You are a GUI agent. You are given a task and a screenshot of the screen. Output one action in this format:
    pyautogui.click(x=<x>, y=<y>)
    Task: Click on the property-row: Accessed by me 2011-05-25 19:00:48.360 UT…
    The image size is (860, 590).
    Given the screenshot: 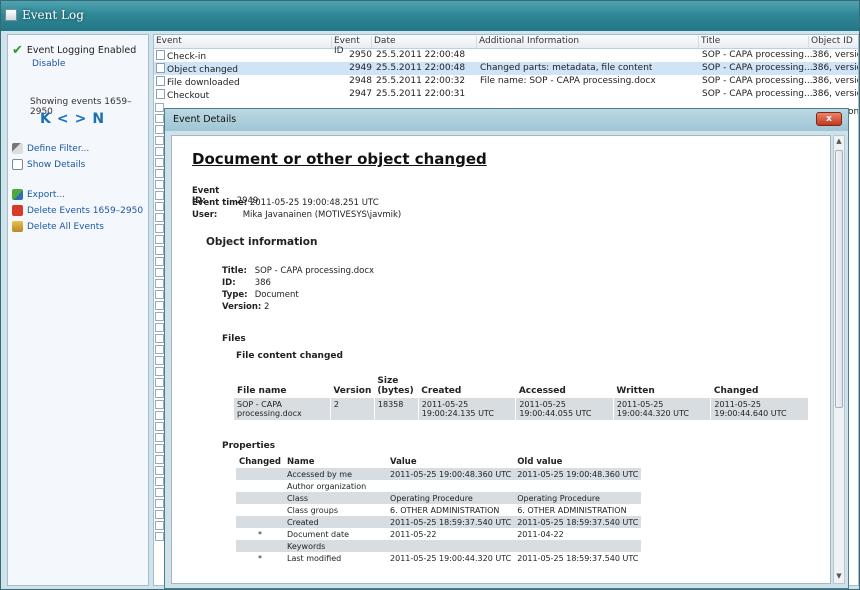 What is the action you would take?
    pyautogui.click(x=439, y=474)
    